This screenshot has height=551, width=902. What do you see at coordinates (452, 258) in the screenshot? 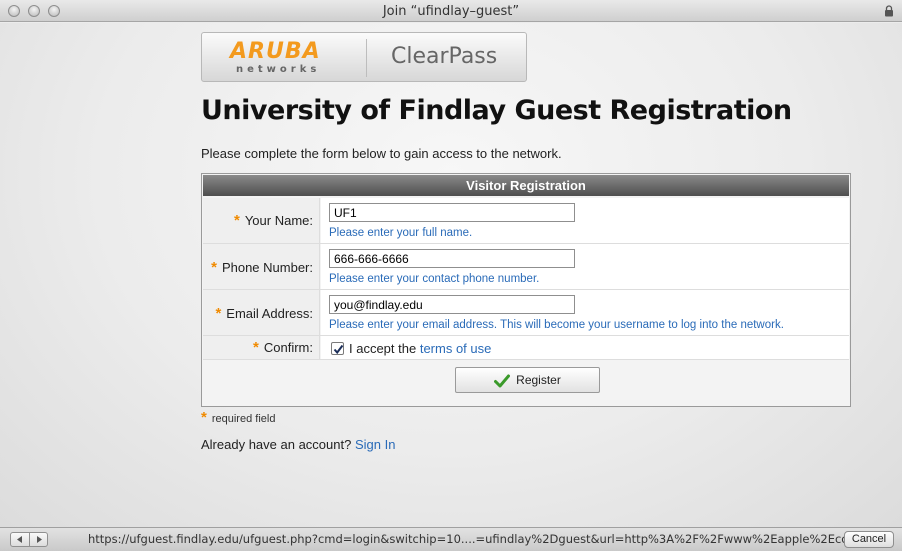
I see `phone-input` at bounding box center [452, 258].